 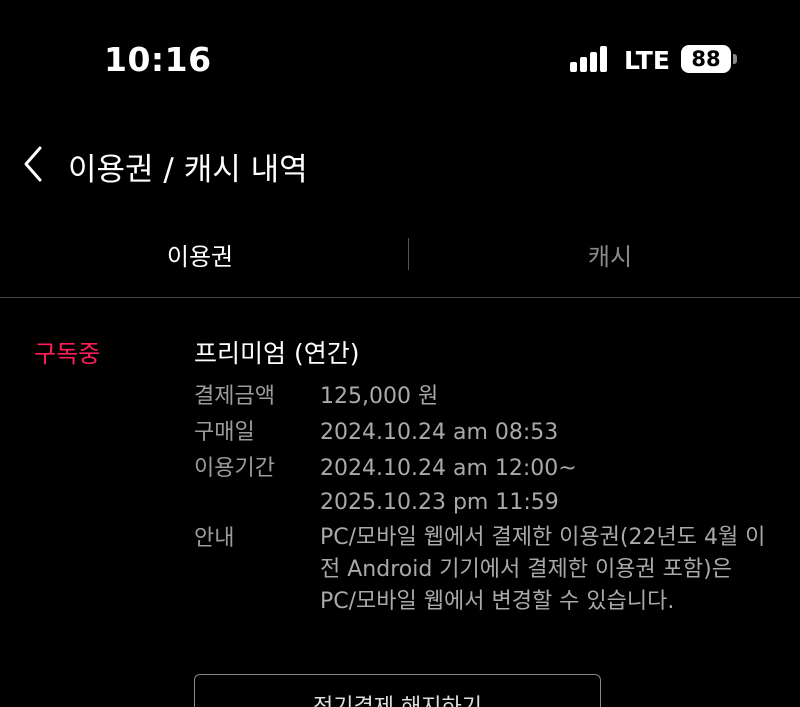 I want to click on subscription-status-badge: 구독중, so click(x=67, y=354).